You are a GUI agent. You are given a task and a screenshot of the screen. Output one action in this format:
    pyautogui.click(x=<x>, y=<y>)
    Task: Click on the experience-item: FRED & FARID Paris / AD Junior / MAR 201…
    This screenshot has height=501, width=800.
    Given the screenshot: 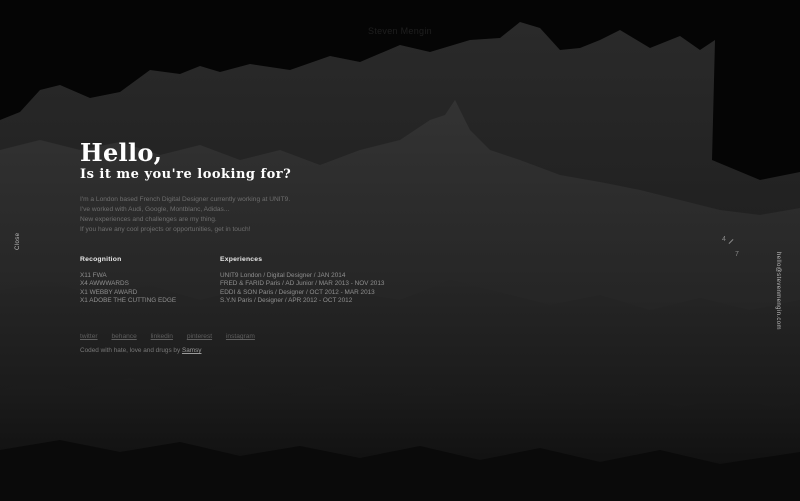 What is the action you would take?
    pyautogui.click(x=302, y=284)
    